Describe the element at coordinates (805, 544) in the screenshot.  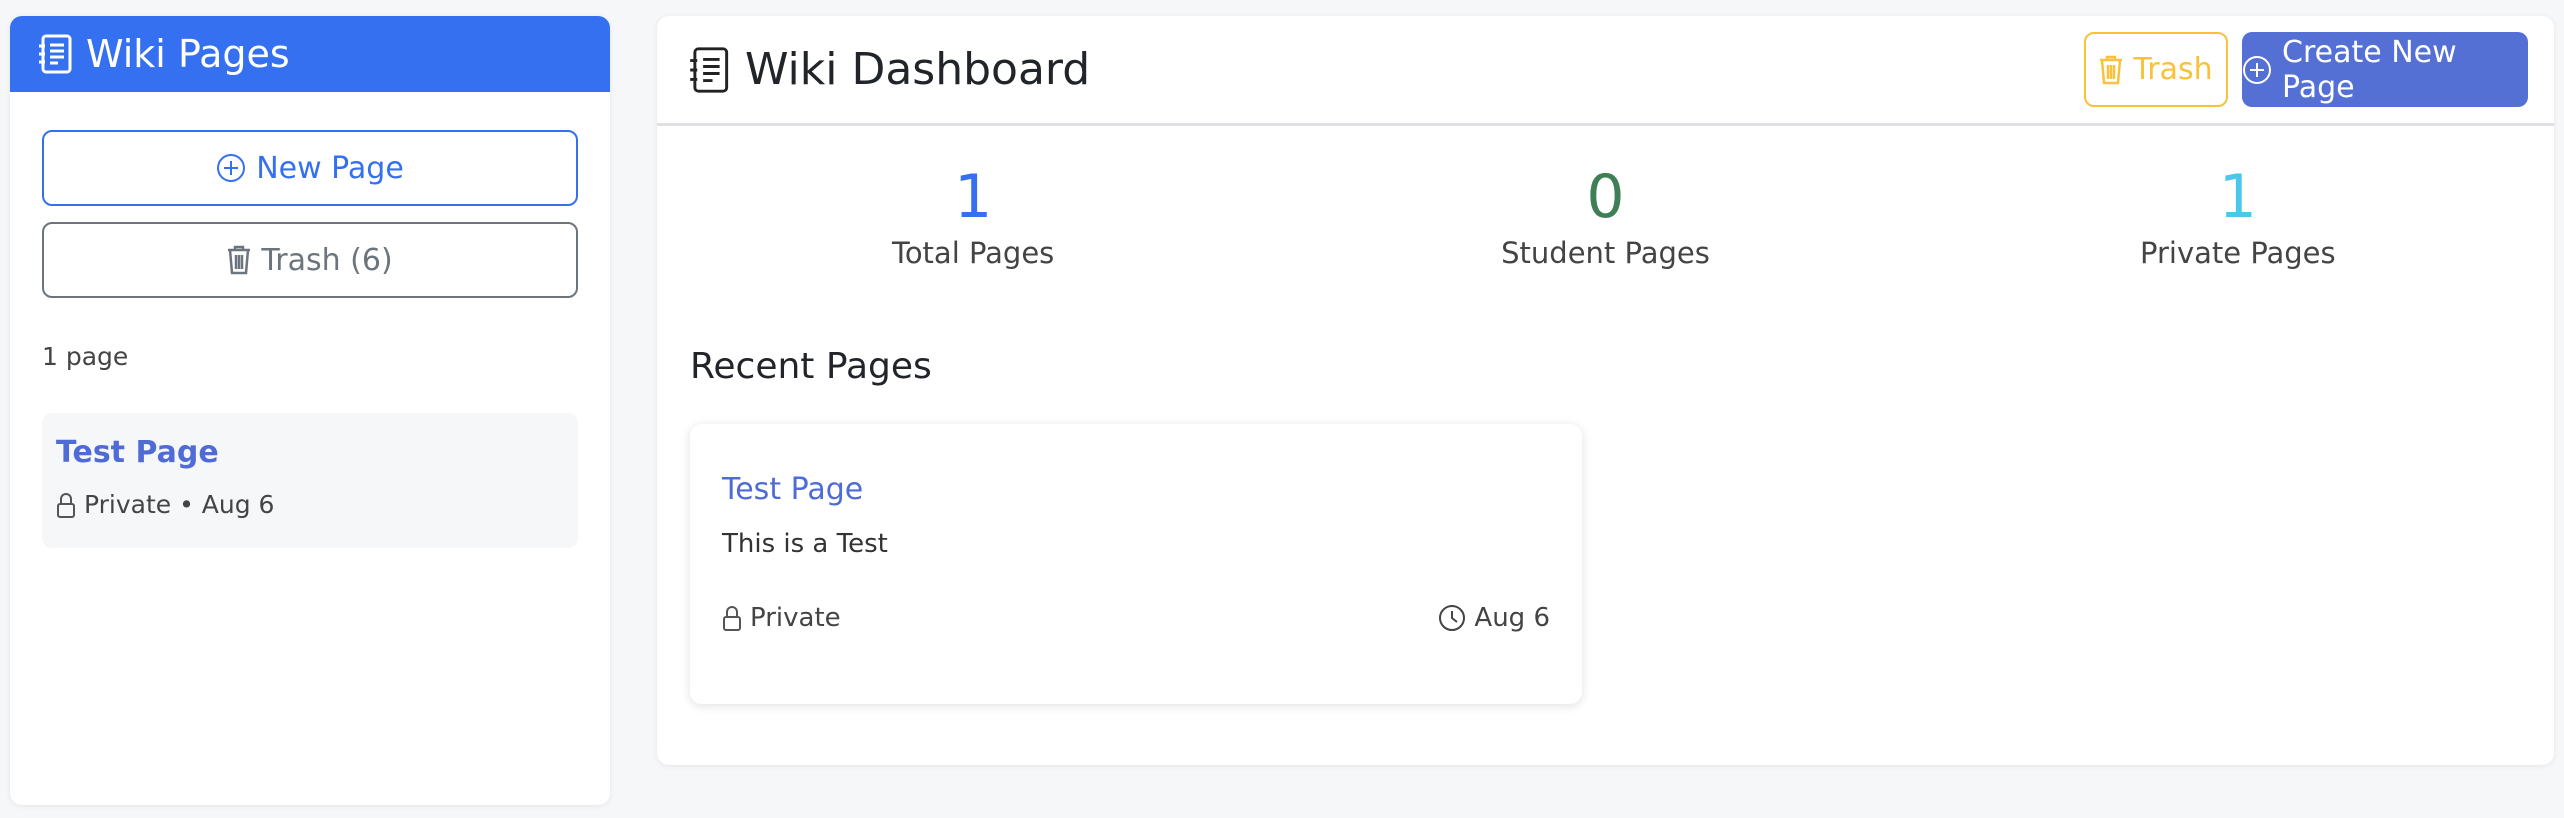
I see `card-description: This is a Test` at that location.